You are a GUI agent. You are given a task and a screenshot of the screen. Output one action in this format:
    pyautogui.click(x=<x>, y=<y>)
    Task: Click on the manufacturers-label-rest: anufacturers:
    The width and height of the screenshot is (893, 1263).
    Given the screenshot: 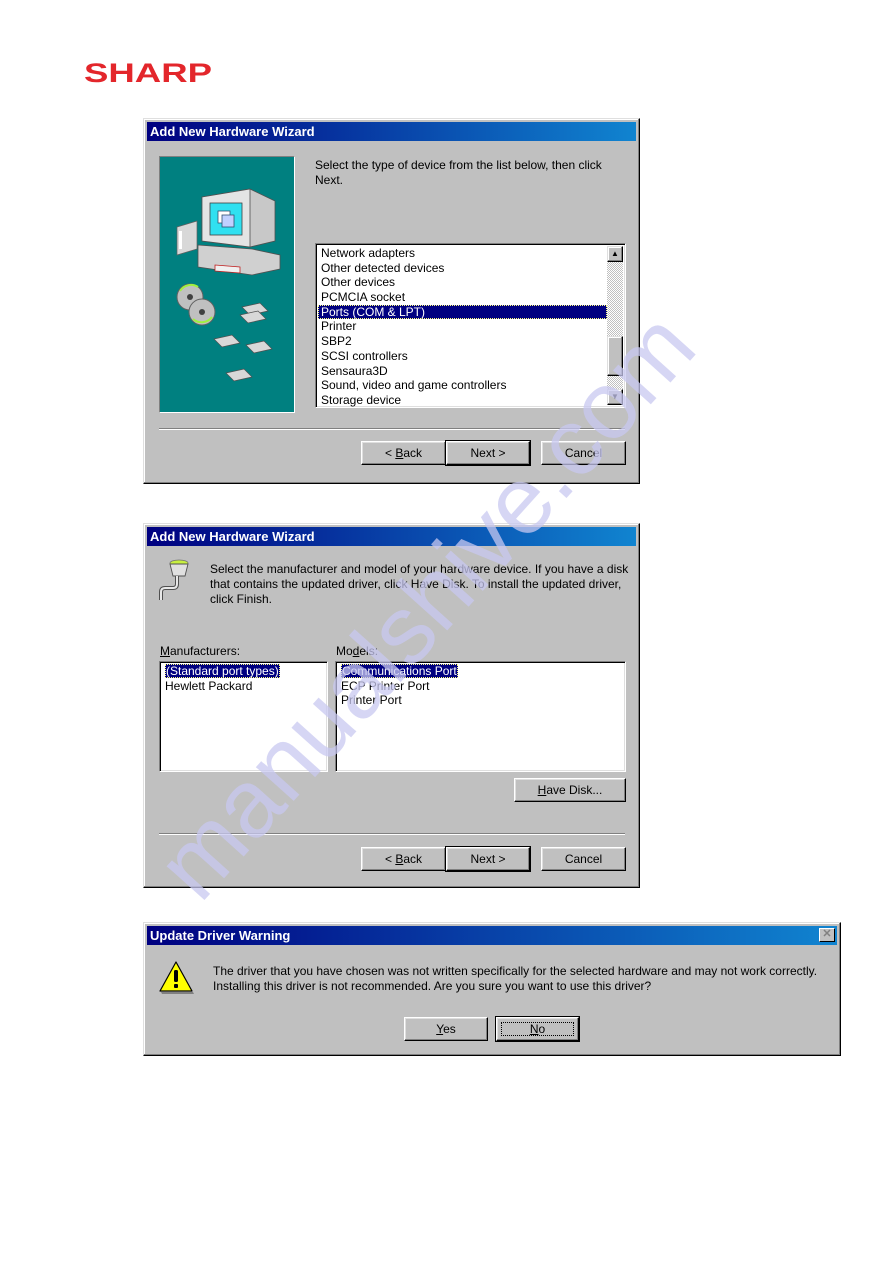 What is the action you would take?
    pyautogui.click(x=205, y=651)
    